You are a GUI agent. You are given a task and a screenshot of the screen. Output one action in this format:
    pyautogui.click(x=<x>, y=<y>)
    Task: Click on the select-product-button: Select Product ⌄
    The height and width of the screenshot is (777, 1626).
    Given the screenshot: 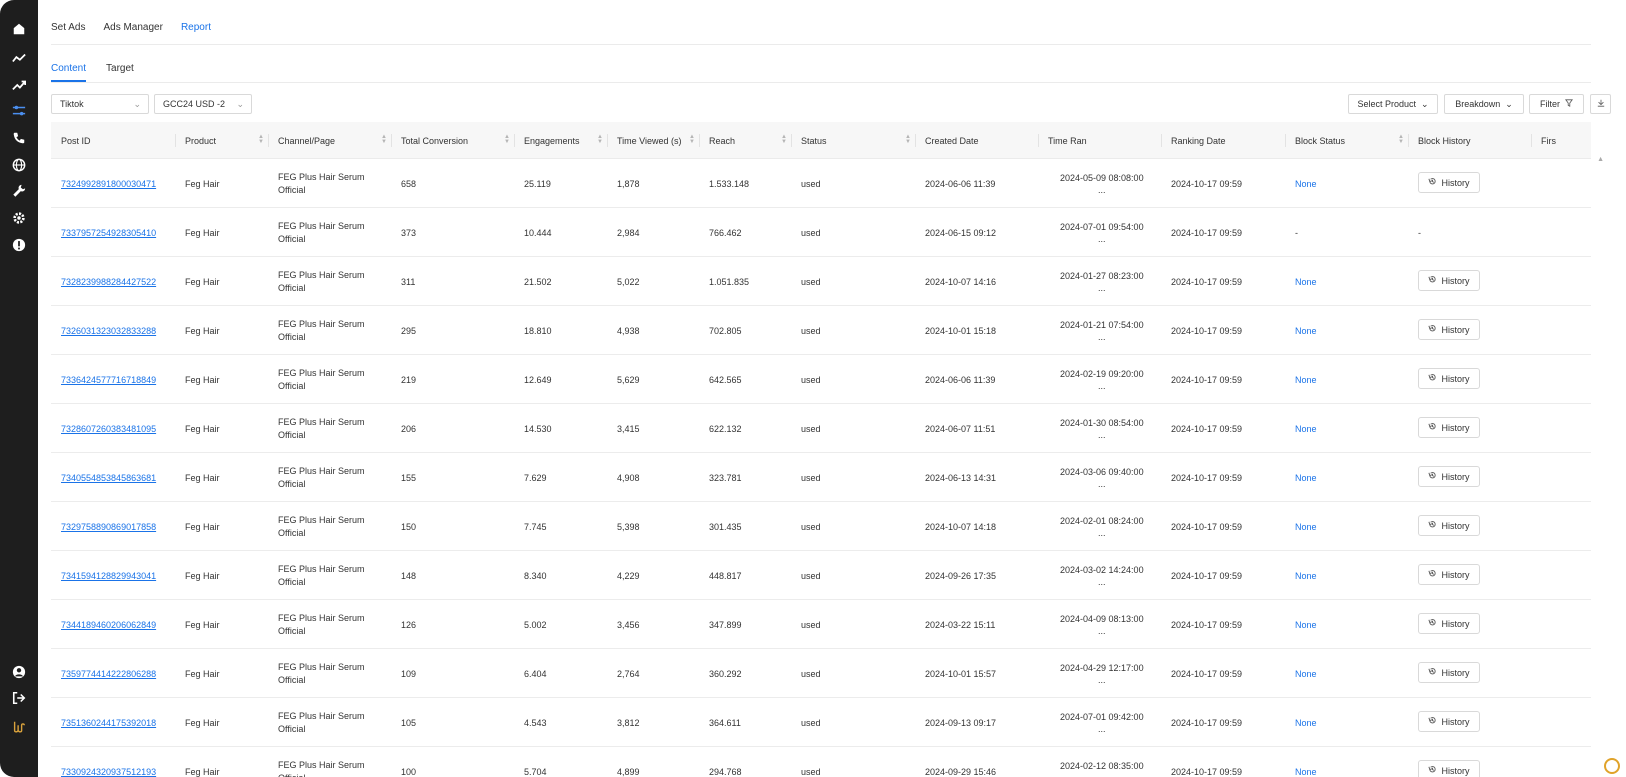 What is the action you would take?
    pyautogui.click(x=1393, y=104)
    